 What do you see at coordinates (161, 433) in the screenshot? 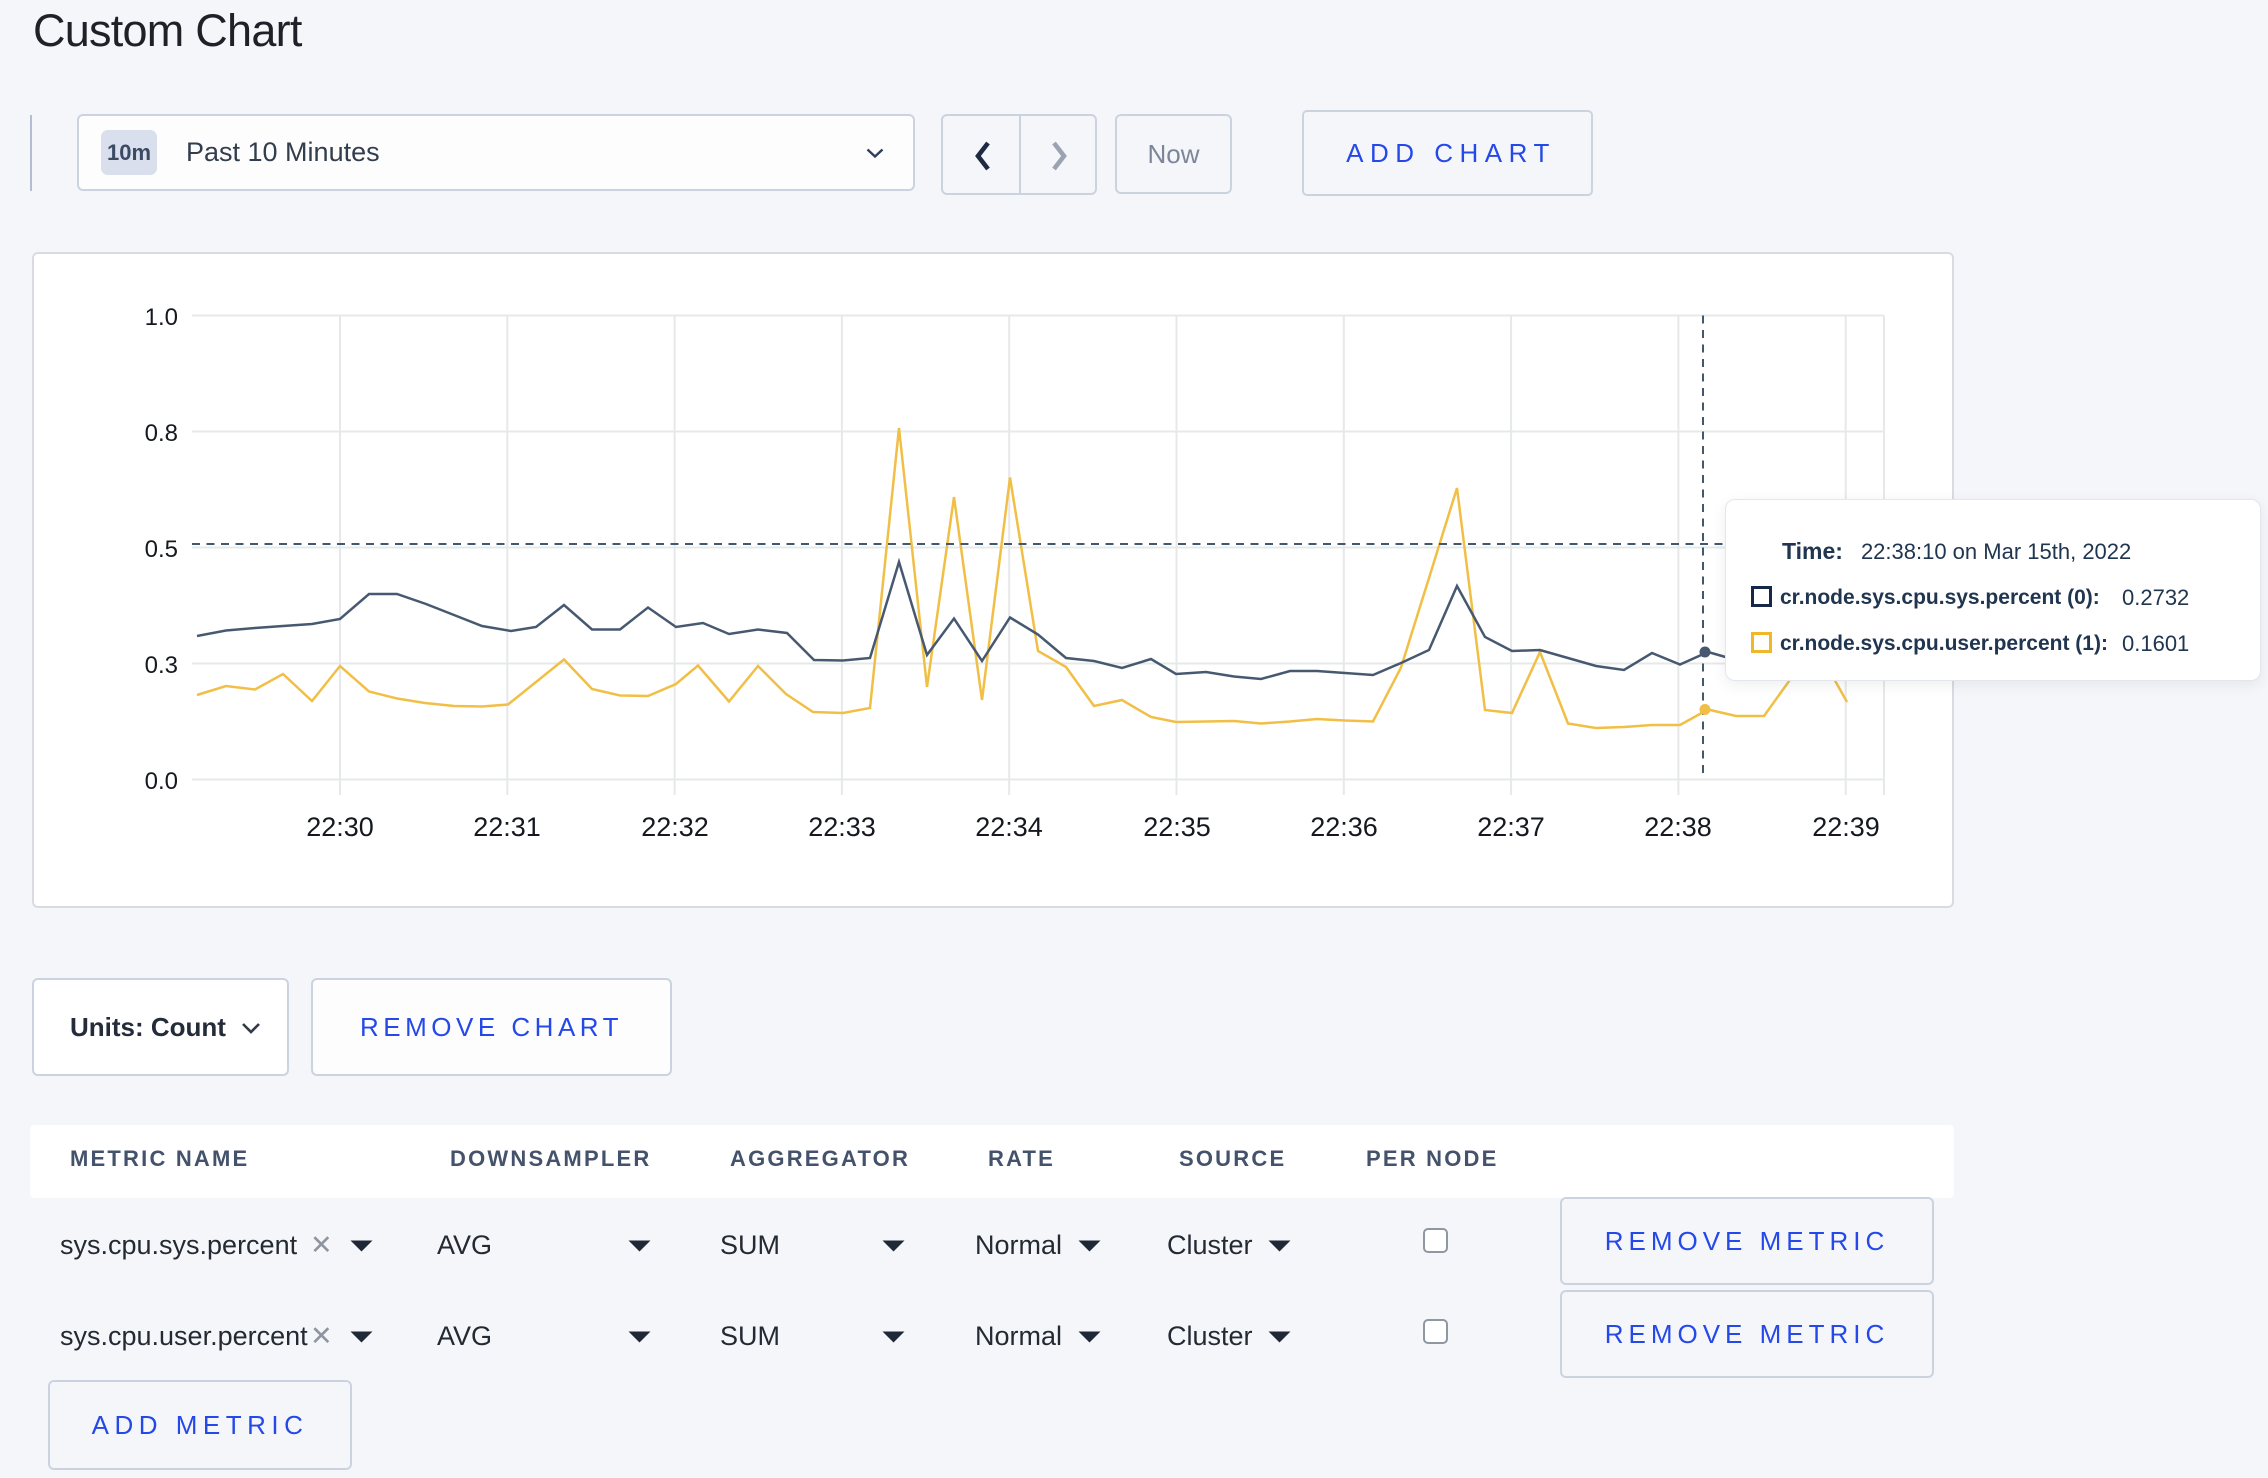
I see `svg-text: 0.8` at bounding box center [161, 433].